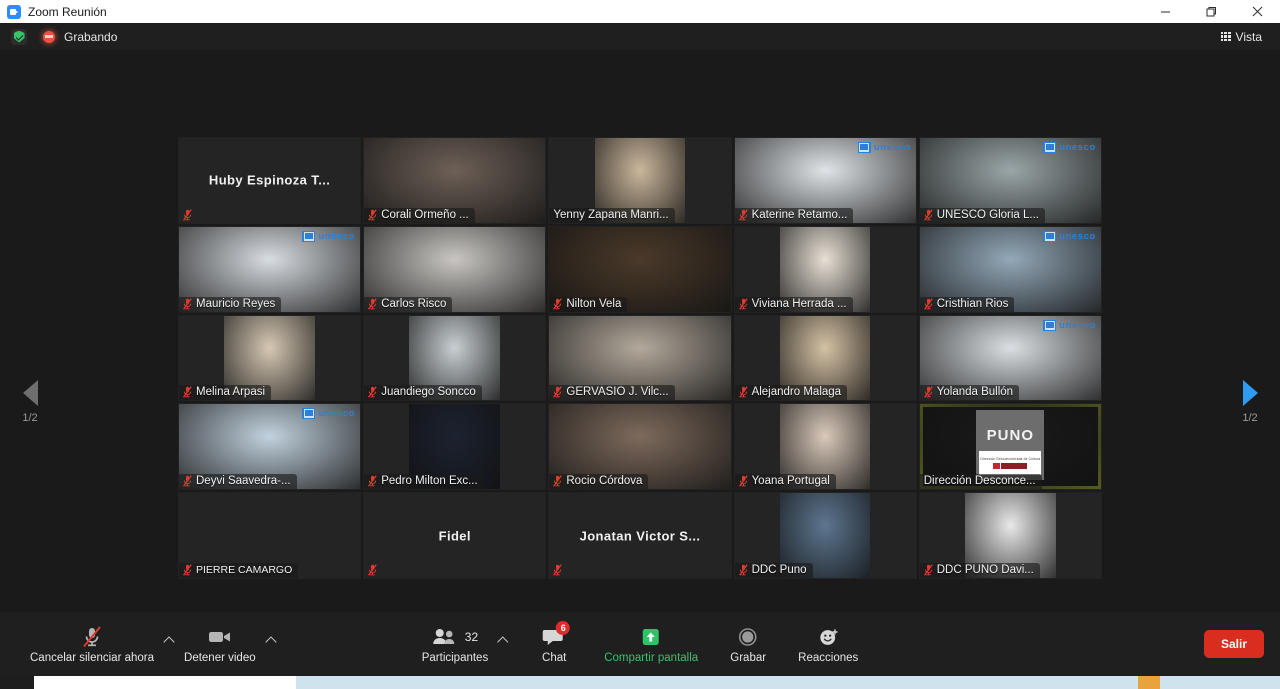 This screenshot has height=689, width=1280. Describe the element at coordinates (773, 570) in the screenshot. I see `participant-name-bar: DDC Puno` at that location.